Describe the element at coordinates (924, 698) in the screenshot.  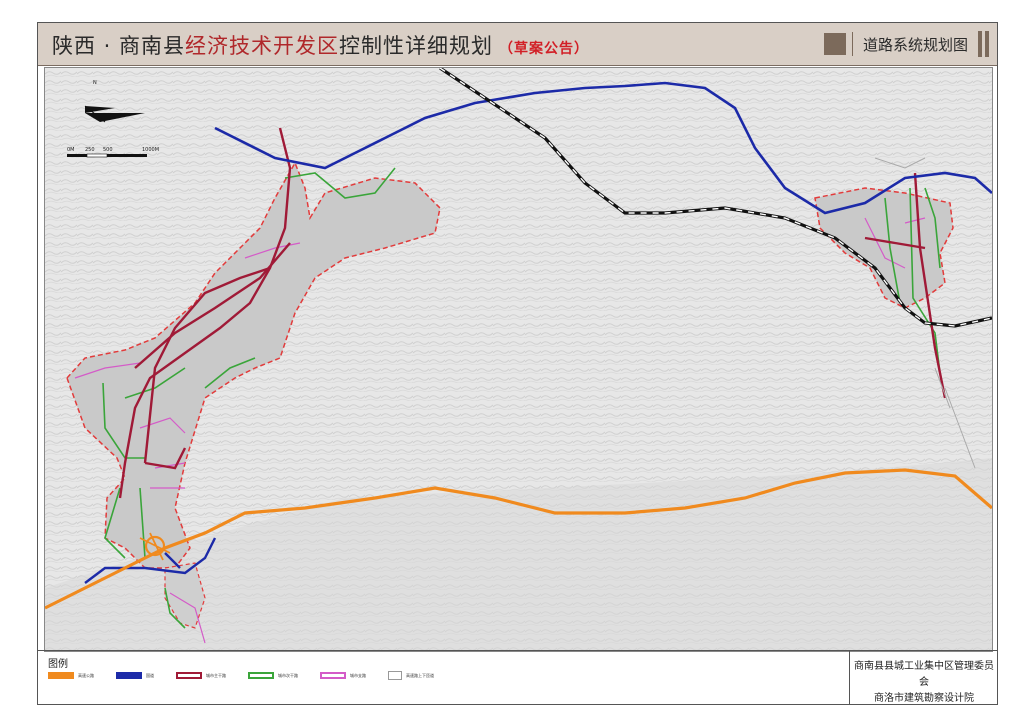
I see `credit-institute: 商洛市建筑勘察设计院` at that location.